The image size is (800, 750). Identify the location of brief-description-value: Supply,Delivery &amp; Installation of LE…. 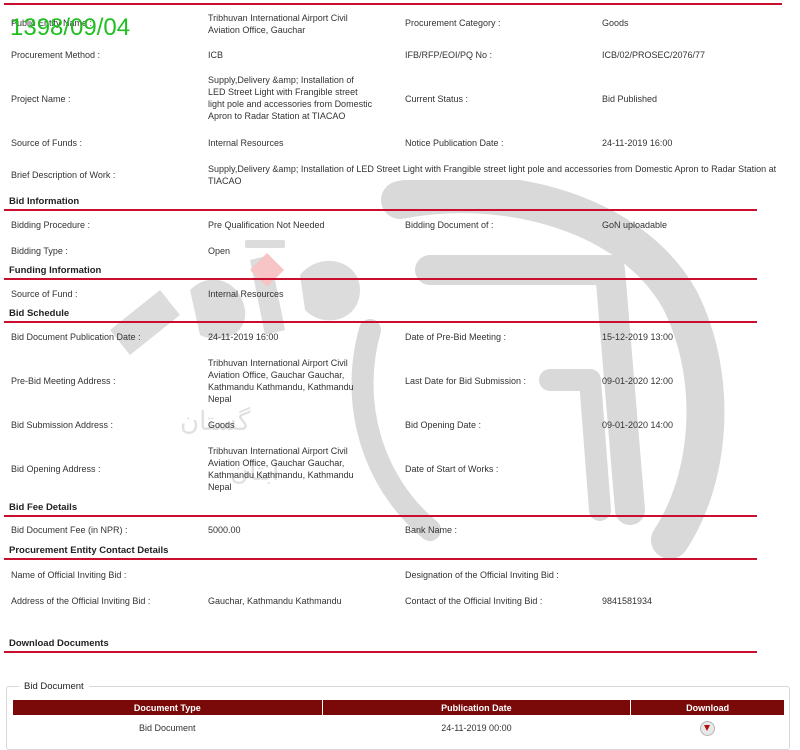
(492, 175).